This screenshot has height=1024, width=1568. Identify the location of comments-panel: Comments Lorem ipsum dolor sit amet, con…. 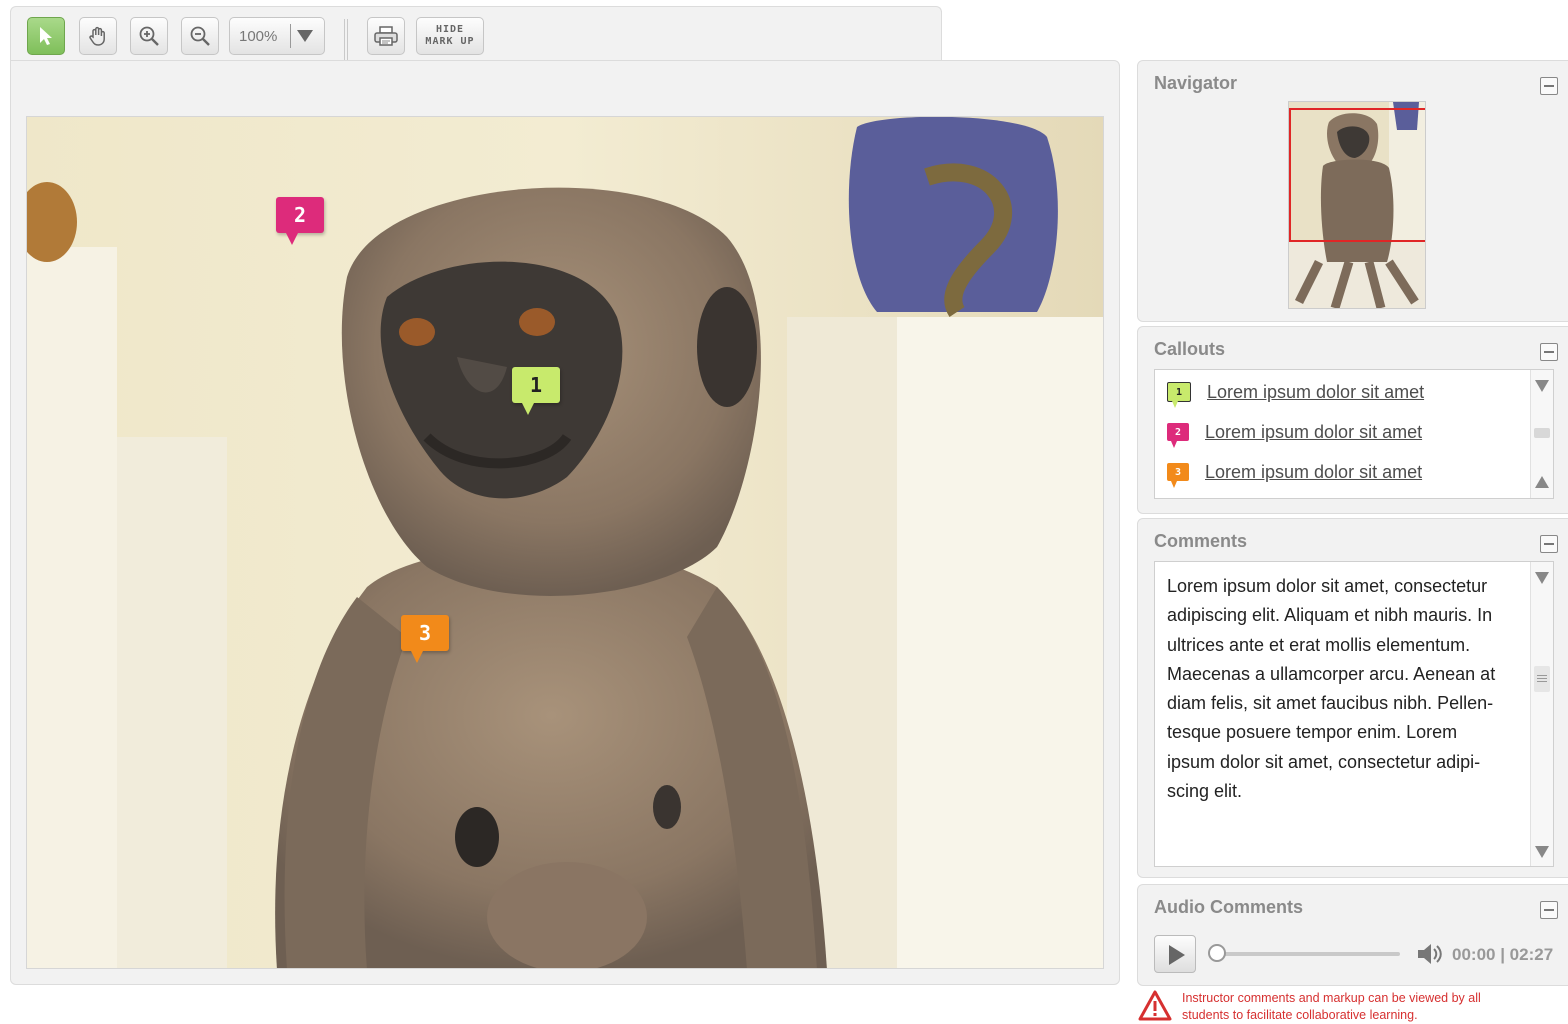
(1352, 698).